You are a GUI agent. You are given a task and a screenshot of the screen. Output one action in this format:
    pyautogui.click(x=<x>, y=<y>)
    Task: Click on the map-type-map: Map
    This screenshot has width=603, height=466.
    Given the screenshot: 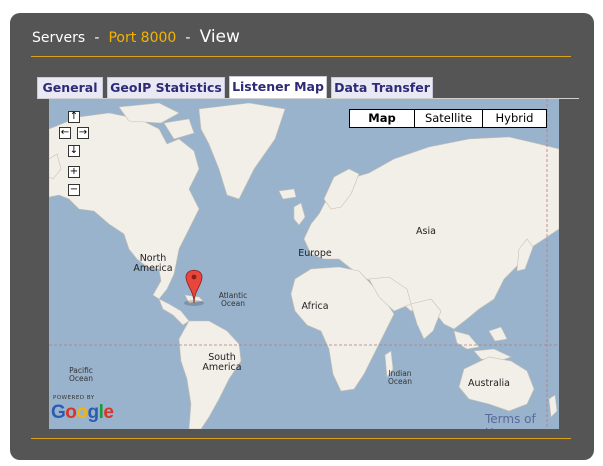 What is the action you would take?
    pyautogui.click(x=382, y=118)
    